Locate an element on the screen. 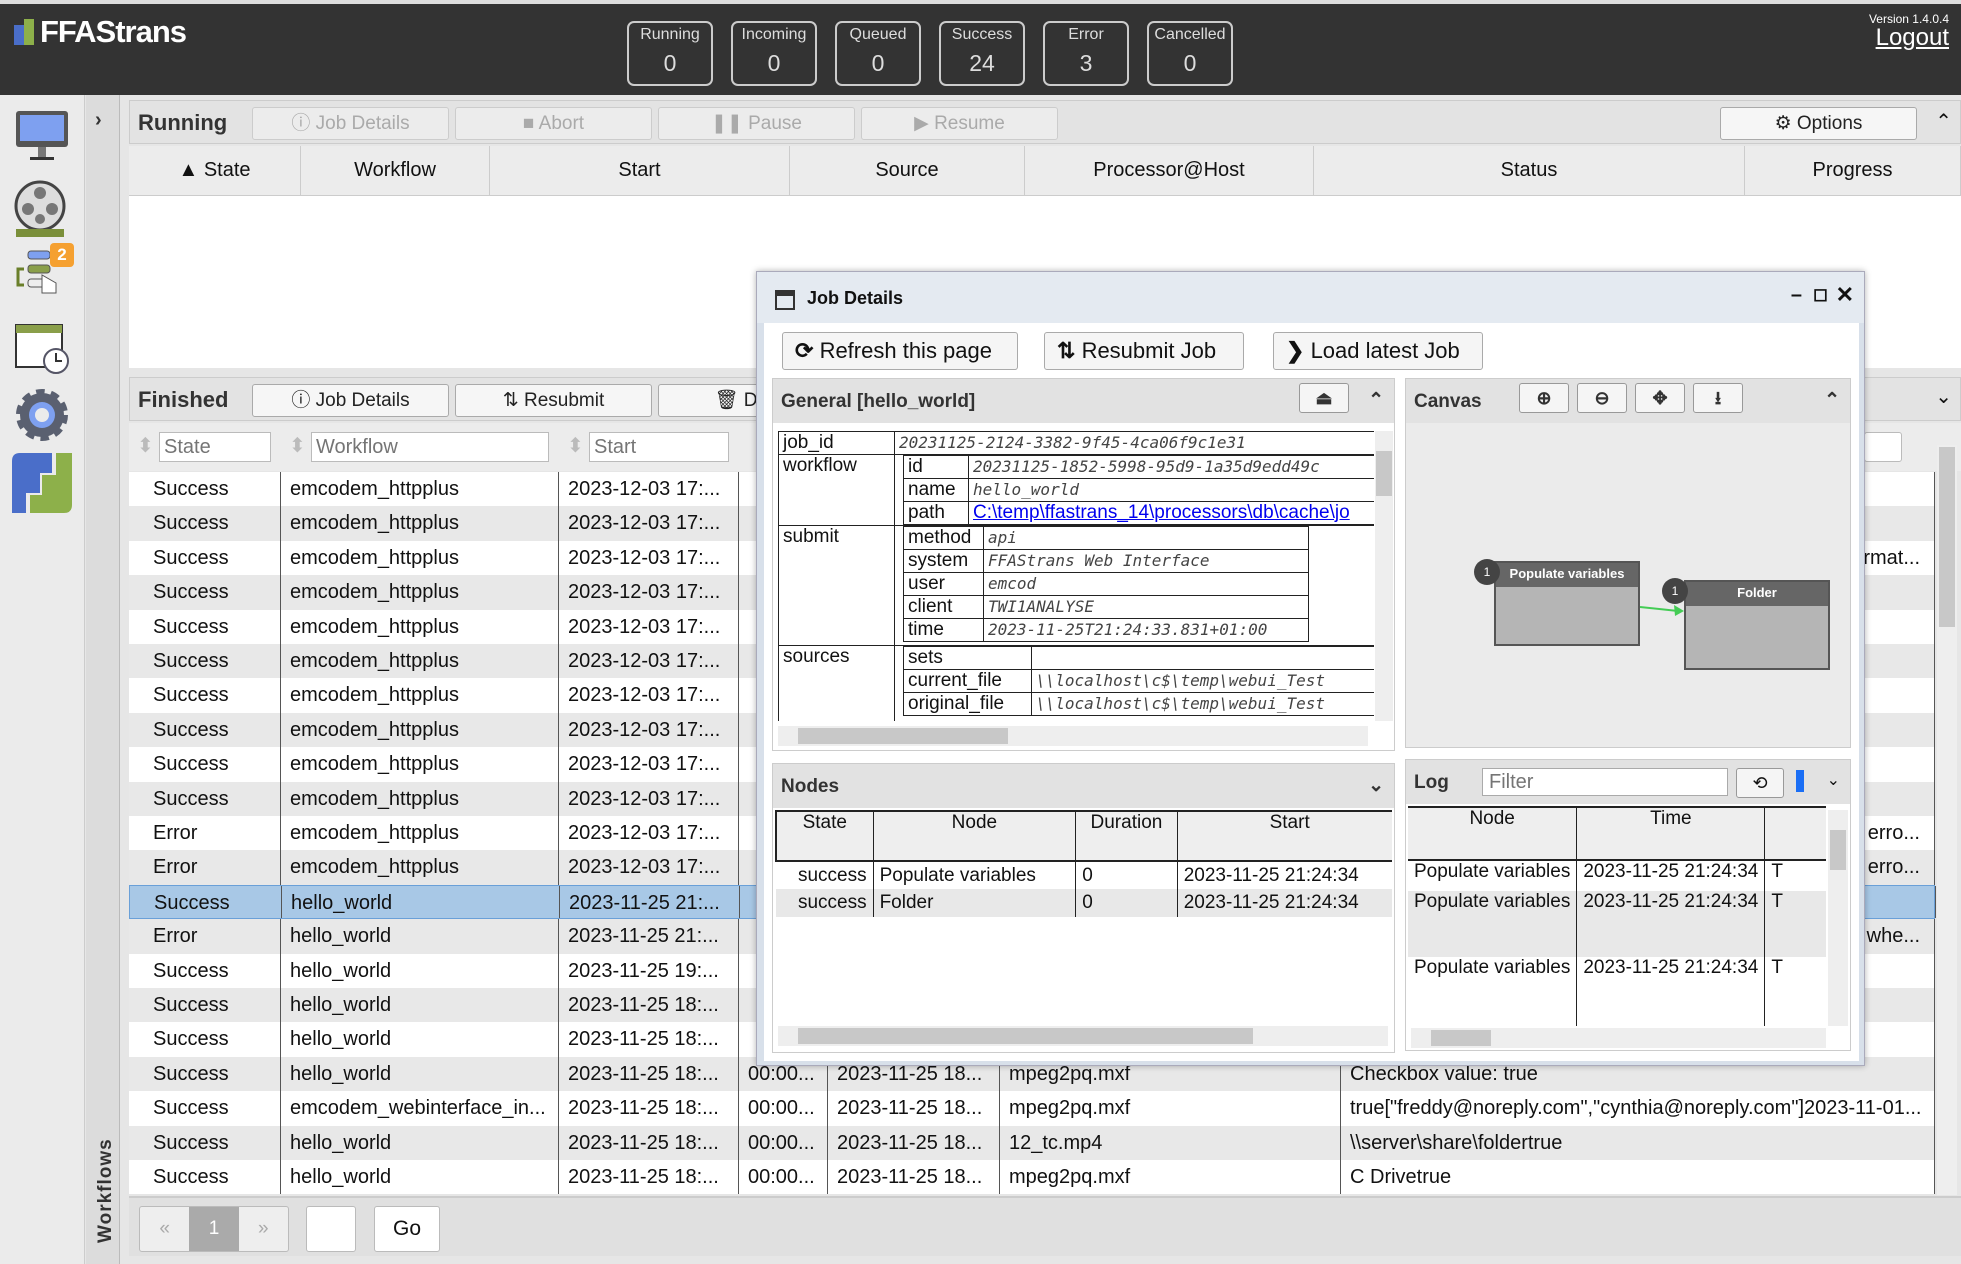 This screenshot has width=1961, height=1264. pause-button: ❚❚ Pause is located at coordinates (756, 123).